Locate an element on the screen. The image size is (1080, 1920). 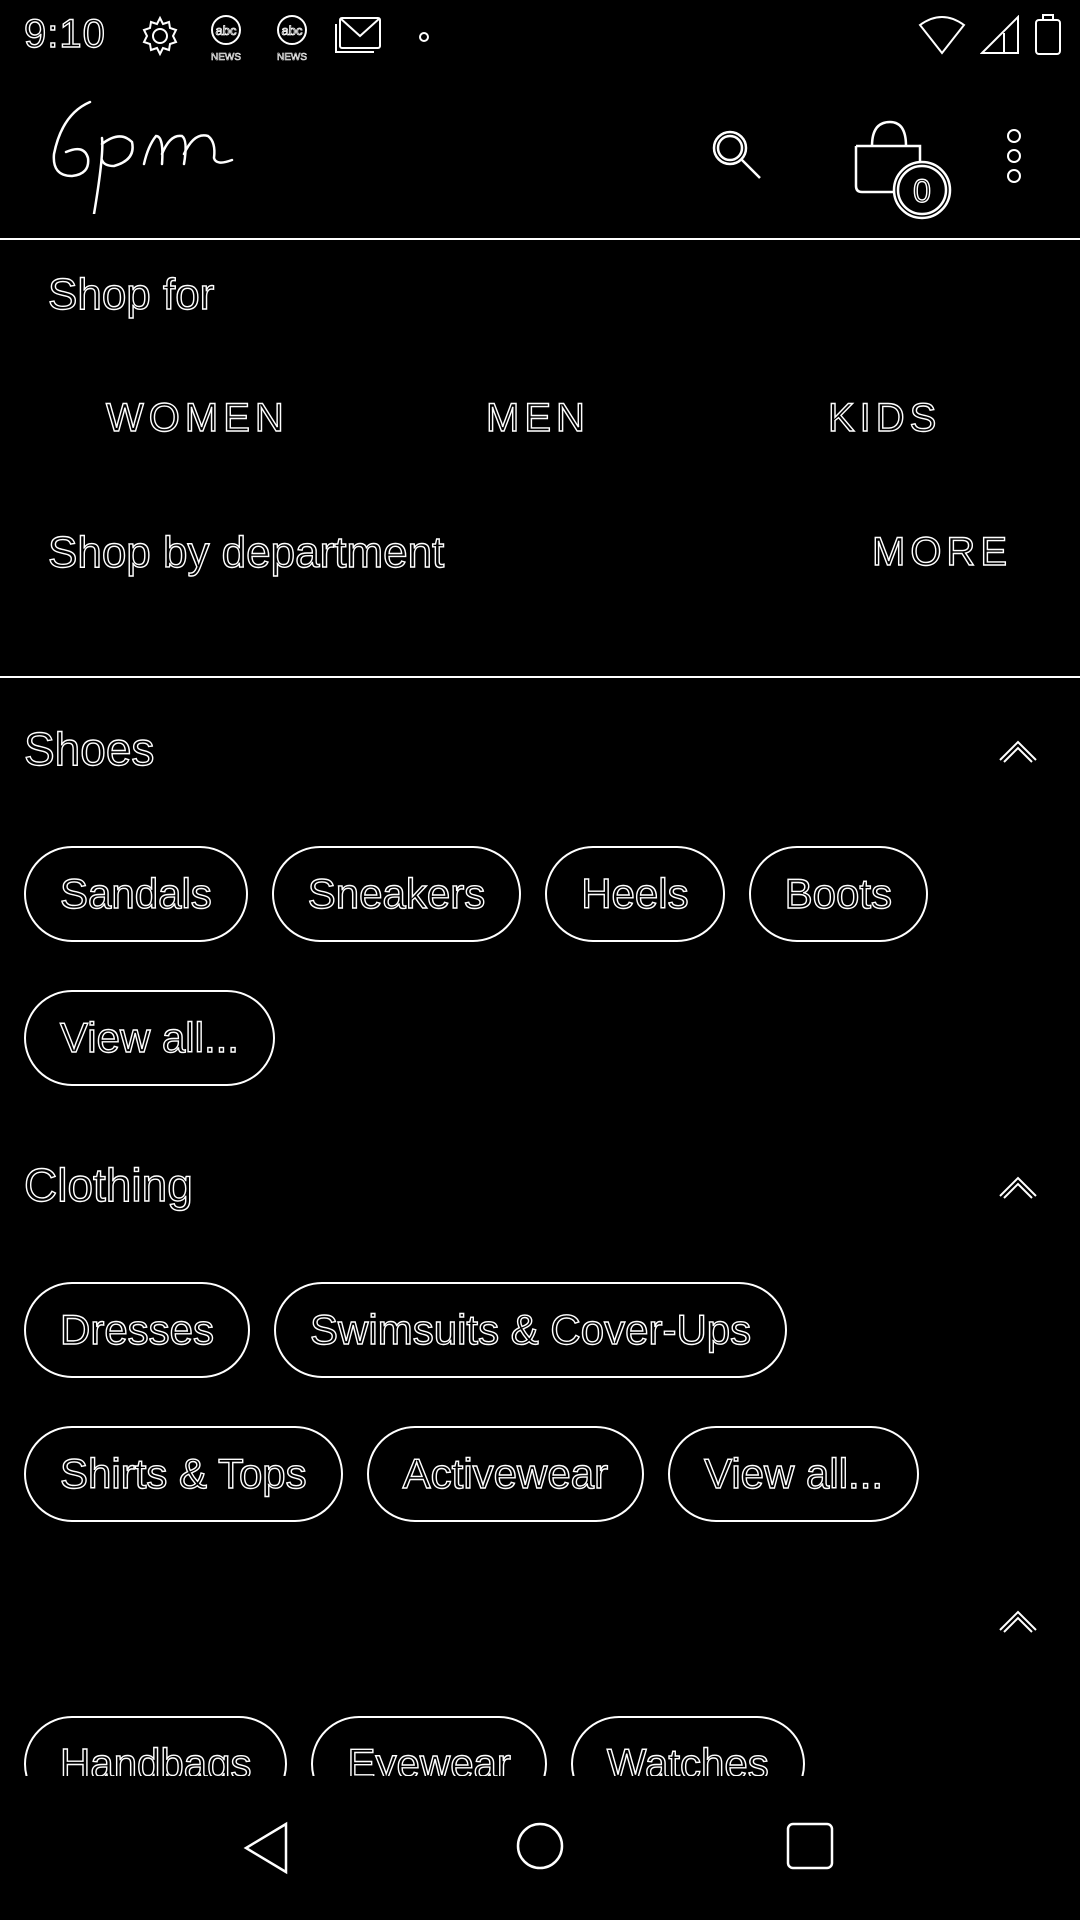
scroll-clip: Handbags Eyewear Watches is located at coordinates (540, 1738).